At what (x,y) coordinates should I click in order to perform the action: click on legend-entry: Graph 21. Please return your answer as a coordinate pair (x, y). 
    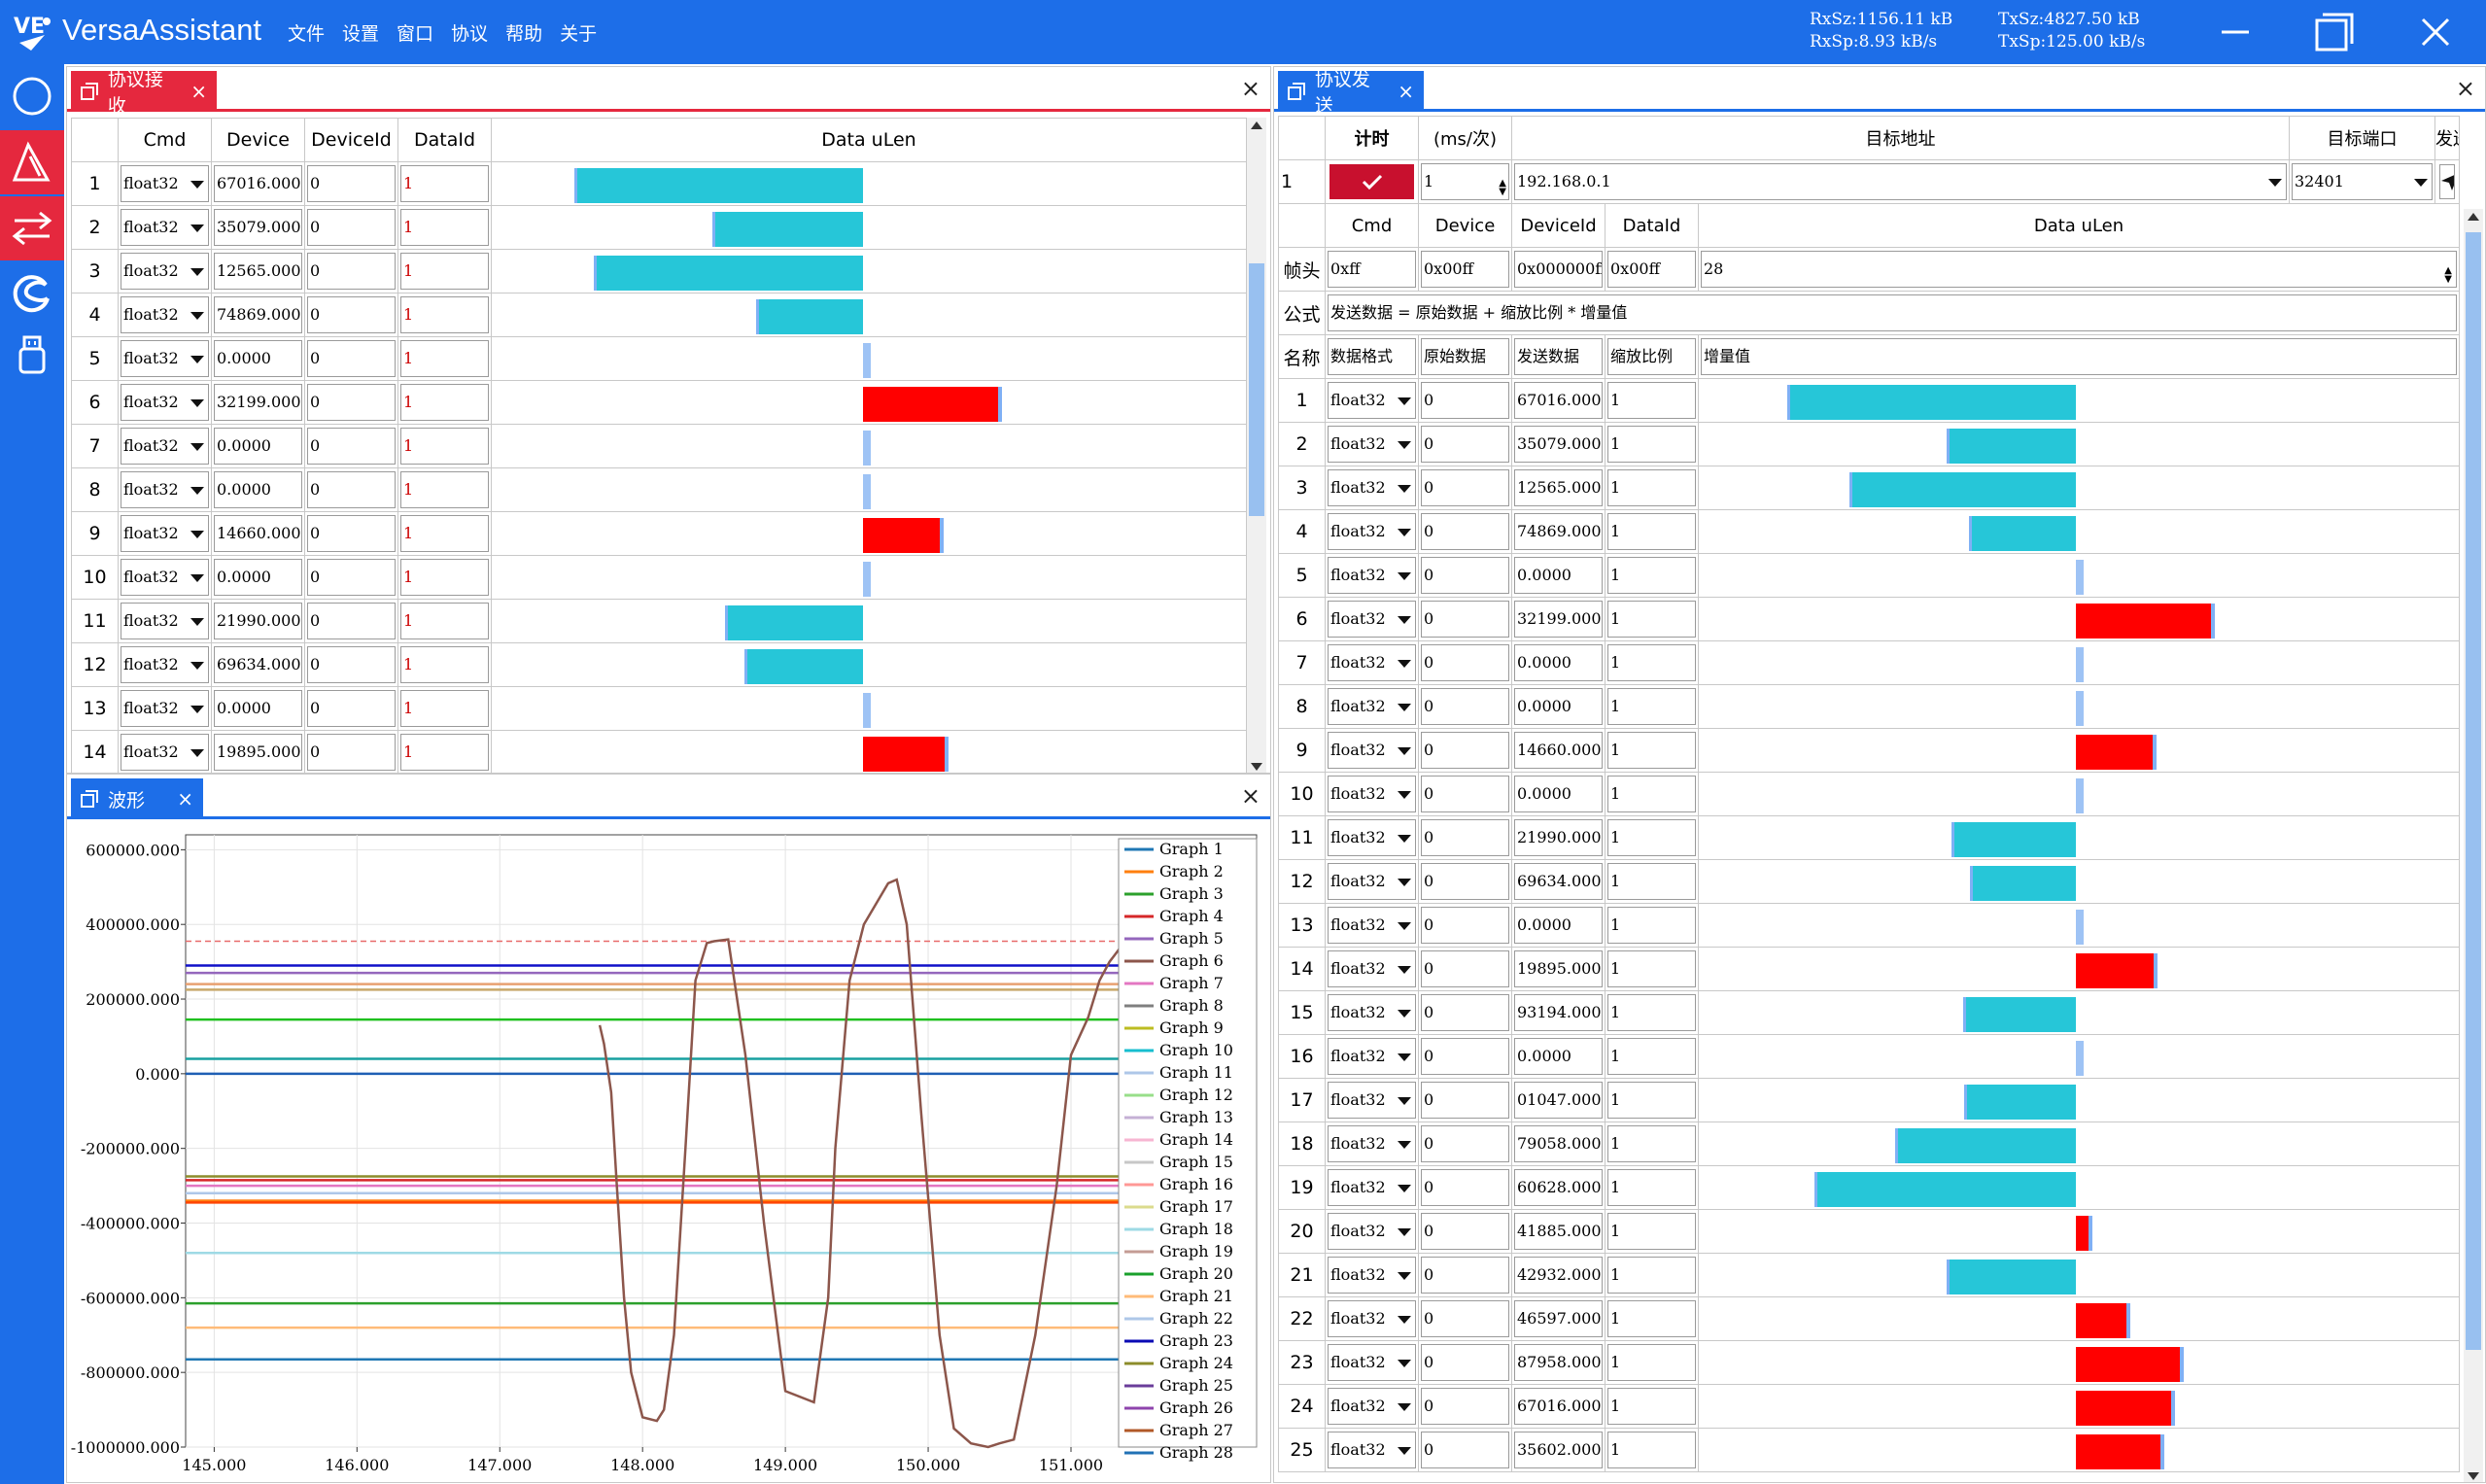
    Looking at the image, I should click on (1196, 1296).